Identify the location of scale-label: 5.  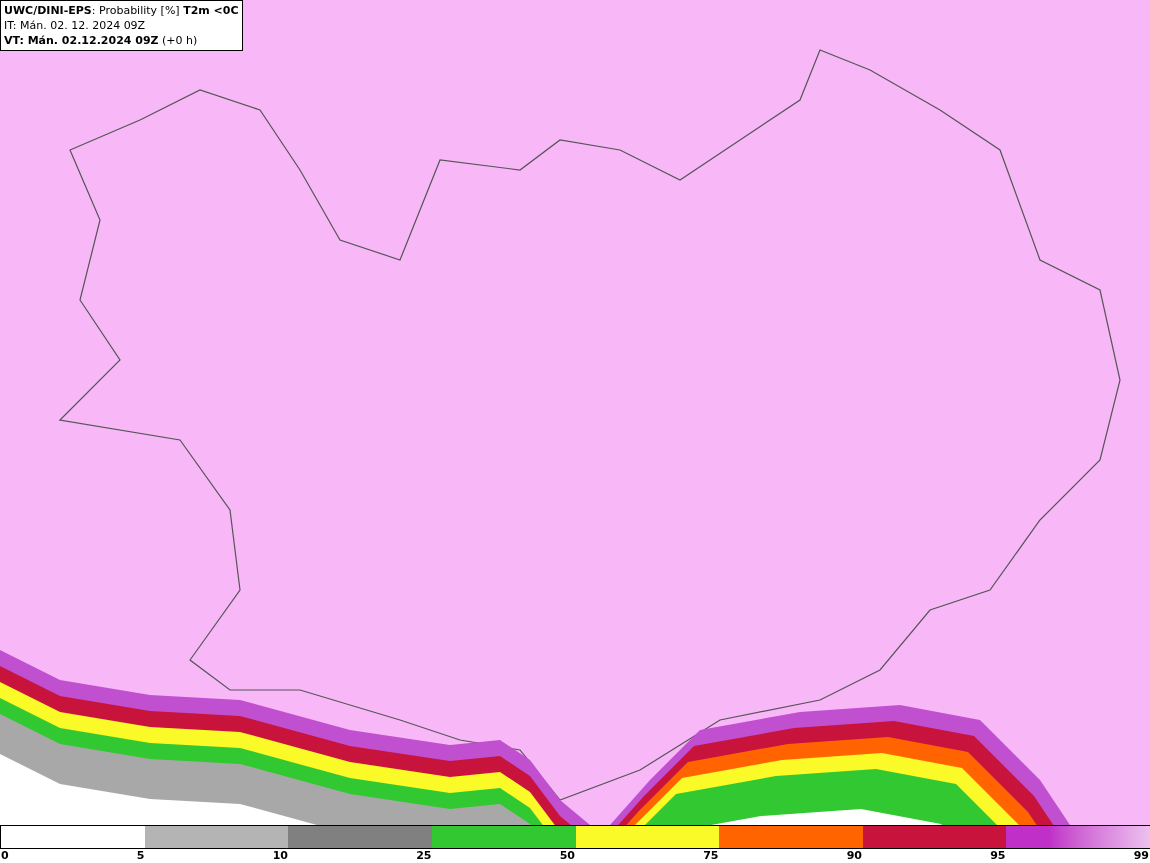
(140, 856).